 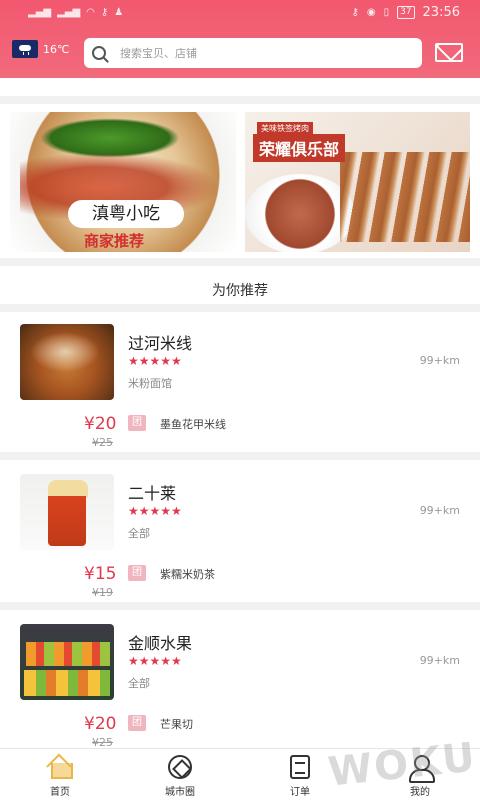 I want to click on search-icon, so click(x=99, y=53).